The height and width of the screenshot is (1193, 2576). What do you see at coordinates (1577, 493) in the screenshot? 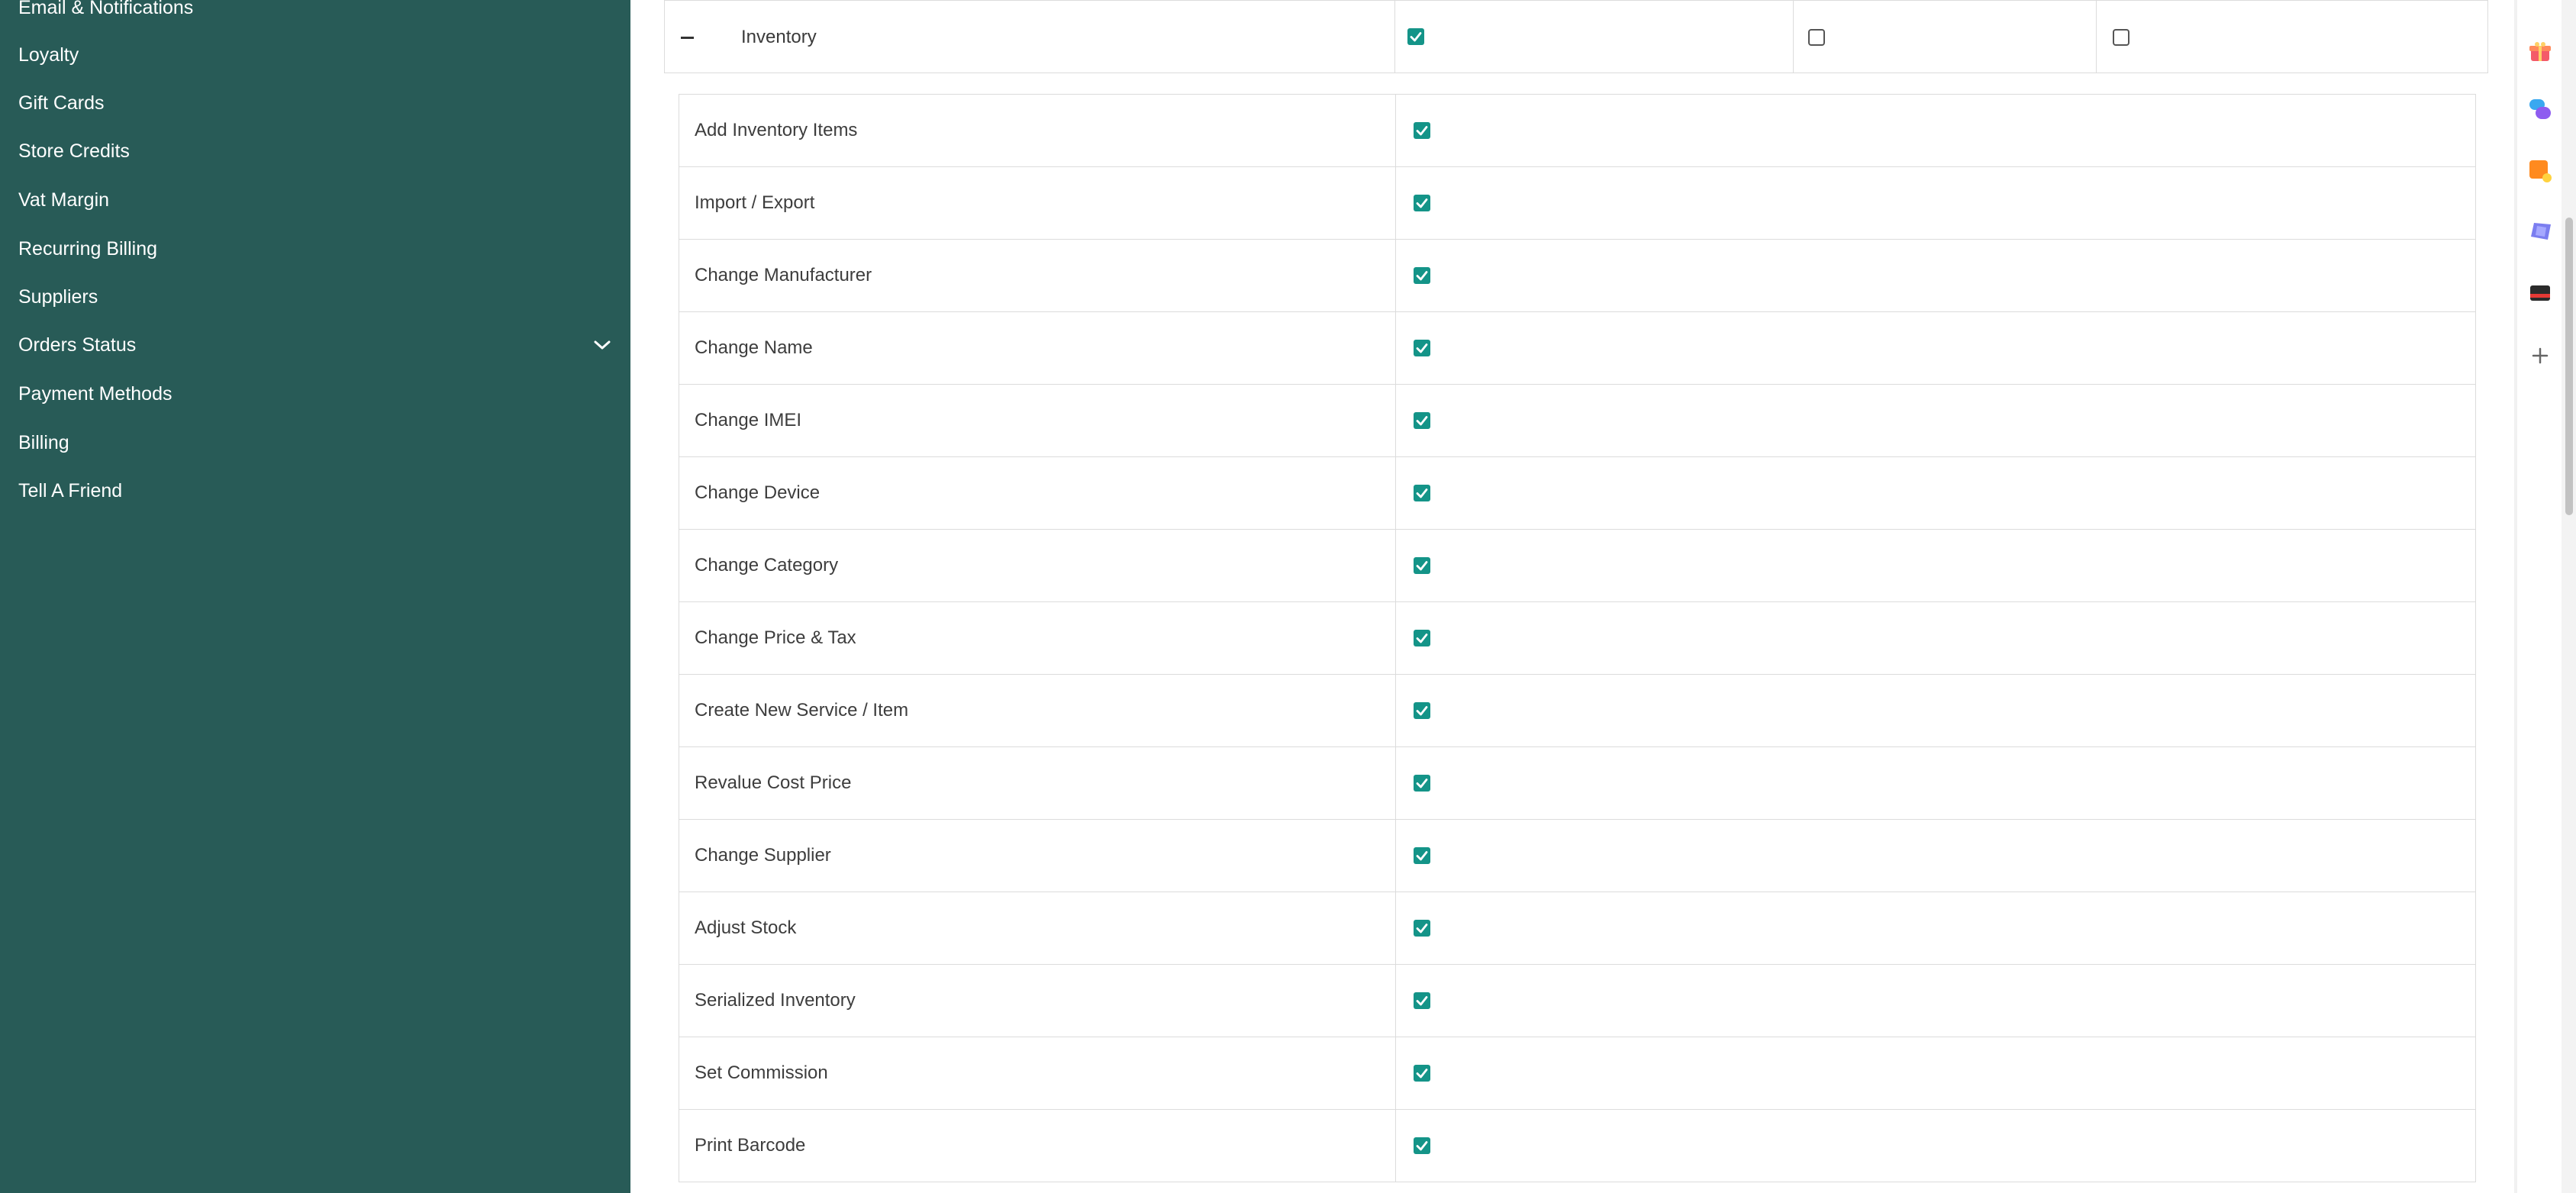
I see `table-row: Change Device` at bounding box center [1577, 493].